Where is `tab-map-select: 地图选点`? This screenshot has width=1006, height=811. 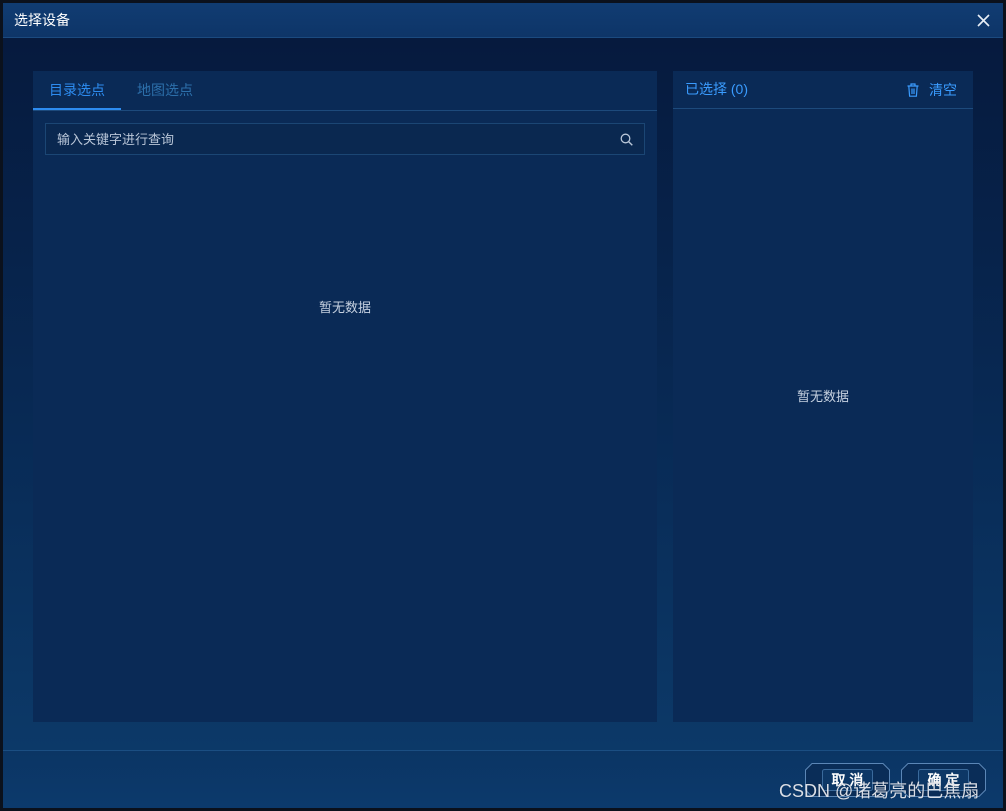 tab-map-select: 地图选点 is located at coordinates (165, 90).